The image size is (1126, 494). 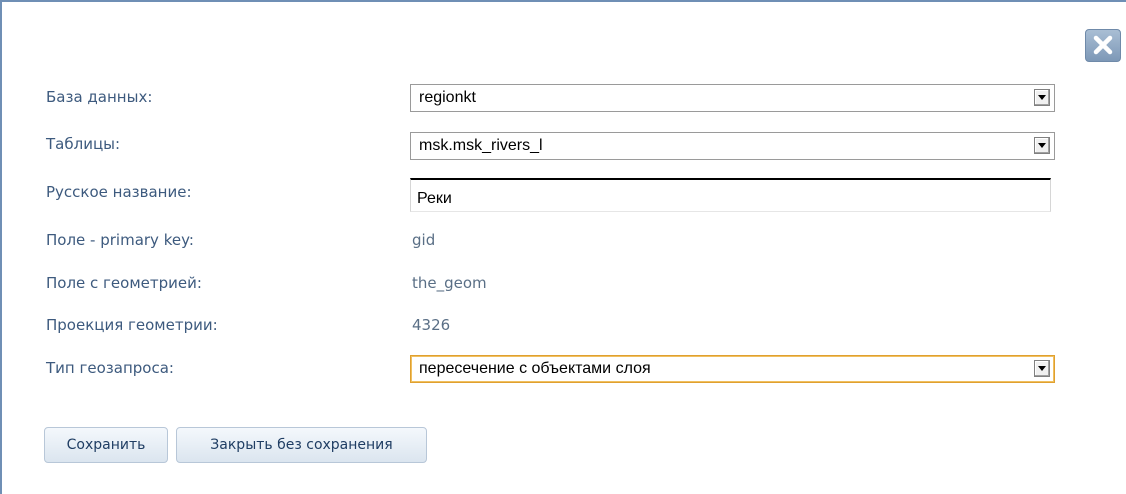 I want to click on close-without-save-button: Закрыть без сохранения, so click(x=301, y=445).